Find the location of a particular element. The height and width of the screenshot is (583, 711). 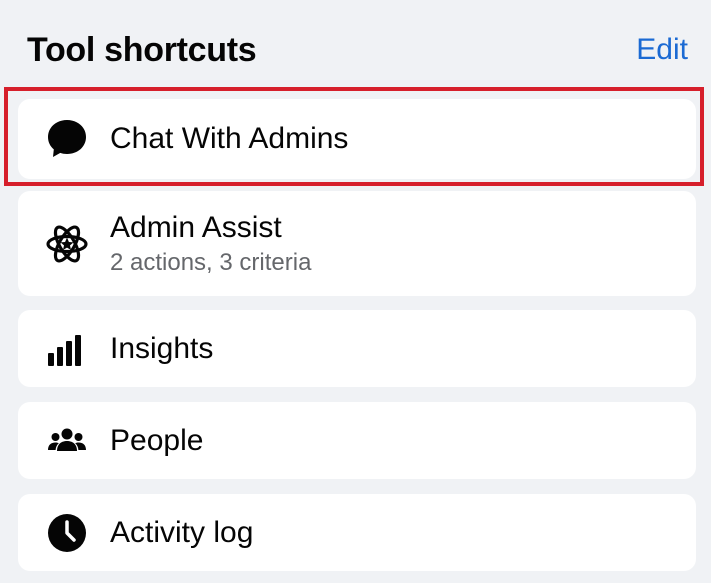

clock-icon is located at coordinates (67, 533).